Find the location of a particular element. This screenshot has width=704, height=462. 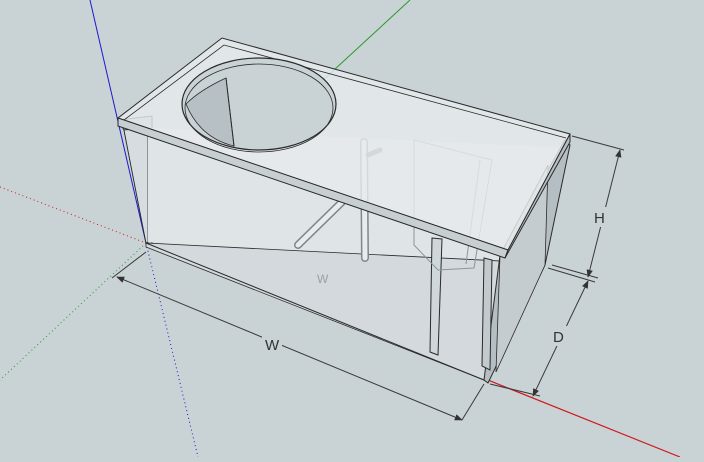

port-divider-edge is located at coordinates (487, 314).